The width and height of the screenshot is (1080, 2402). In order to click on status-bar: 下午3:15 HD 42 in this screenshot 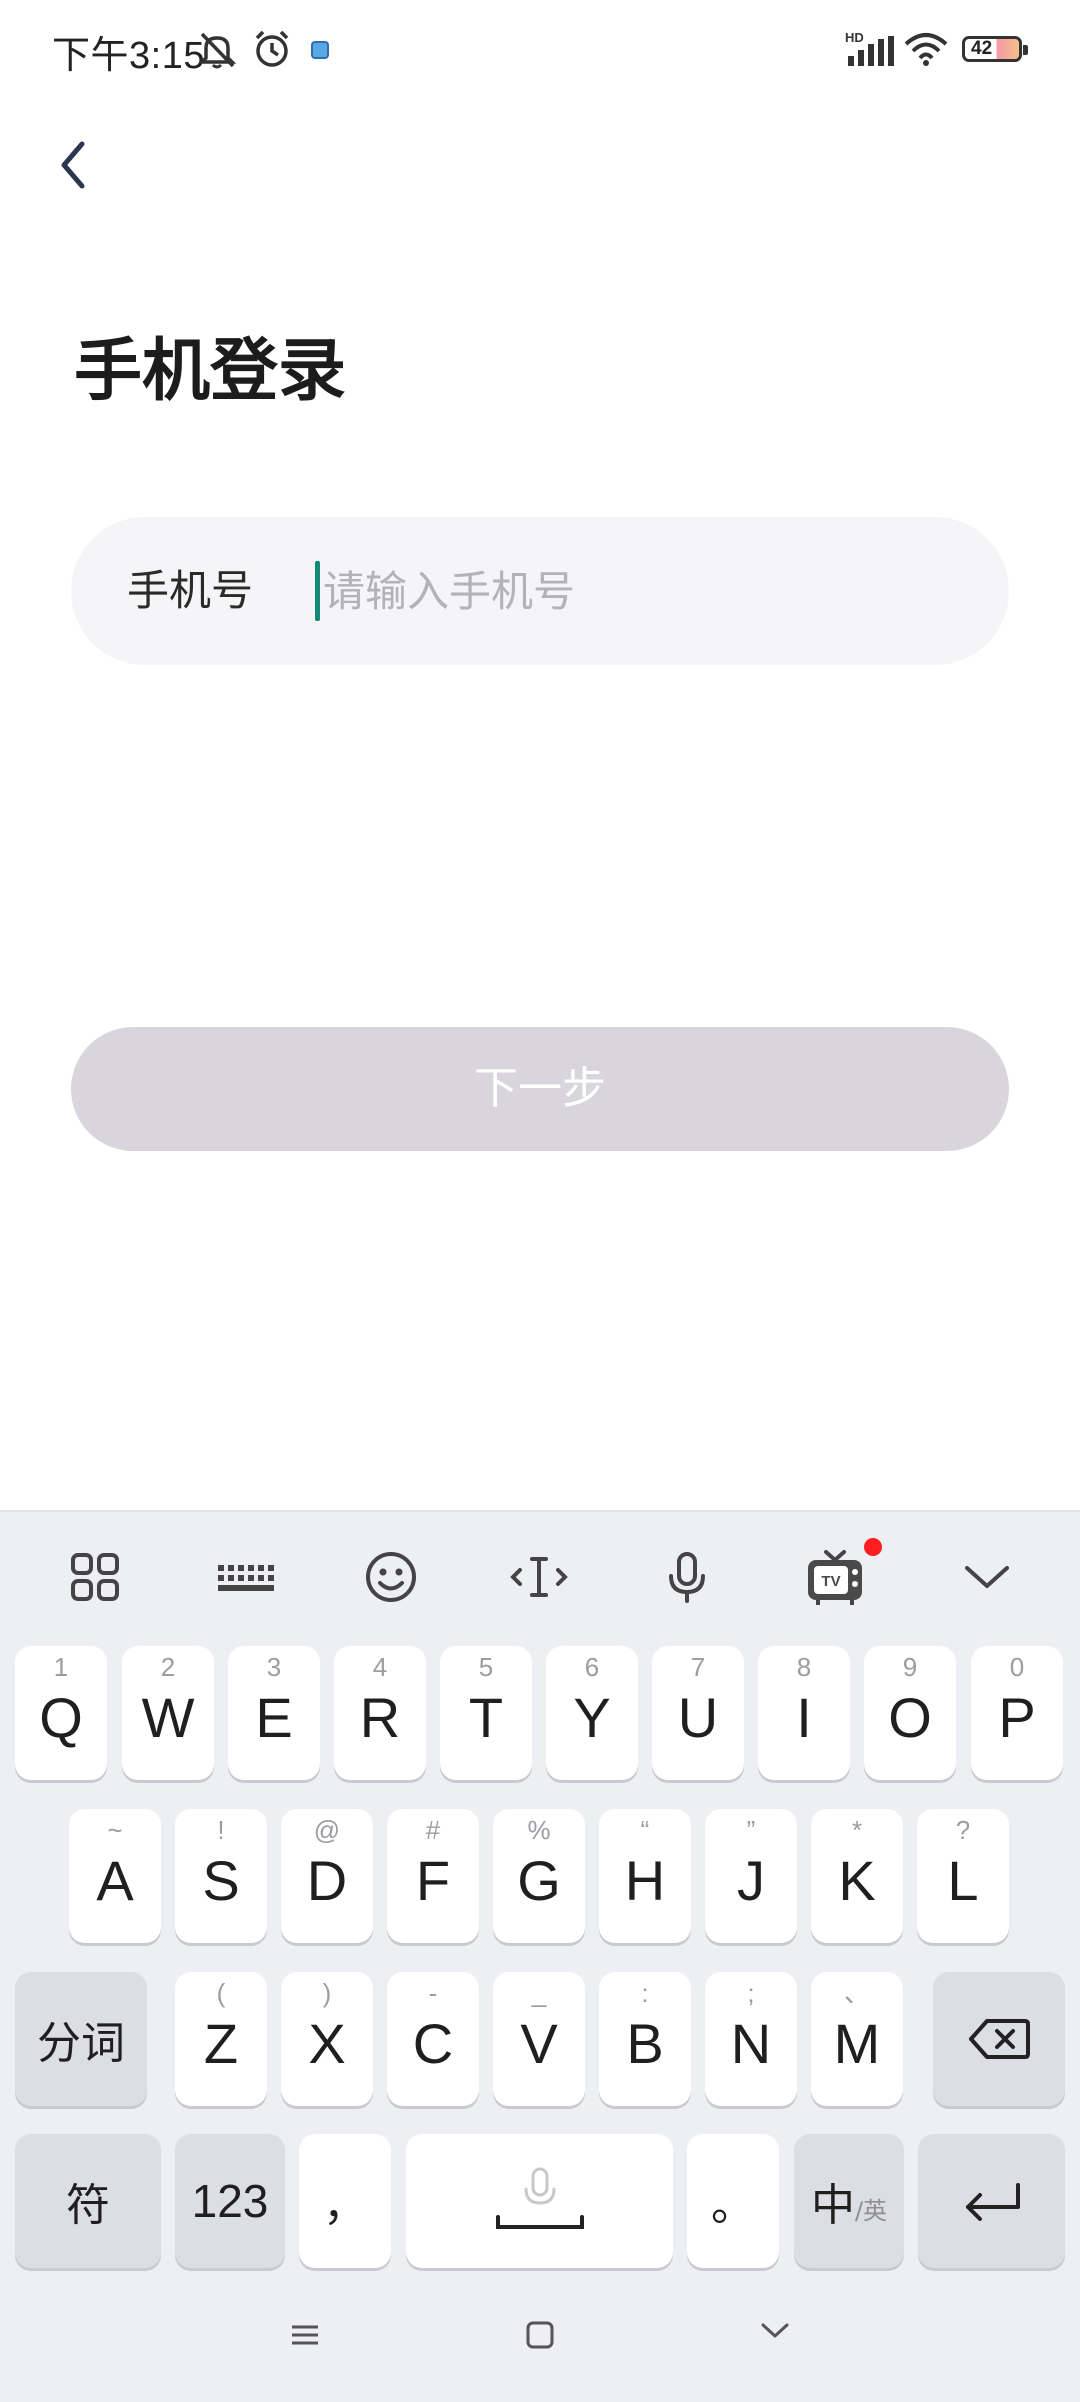, I will do `click(540, 50)`.